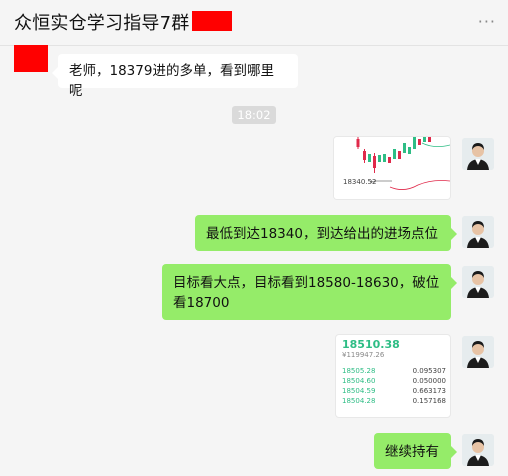  What do you see at coordinates (394, 392) in the screenshot?
I see `order-row: 18504.59 0.663173` at bounding box center [394, 392].